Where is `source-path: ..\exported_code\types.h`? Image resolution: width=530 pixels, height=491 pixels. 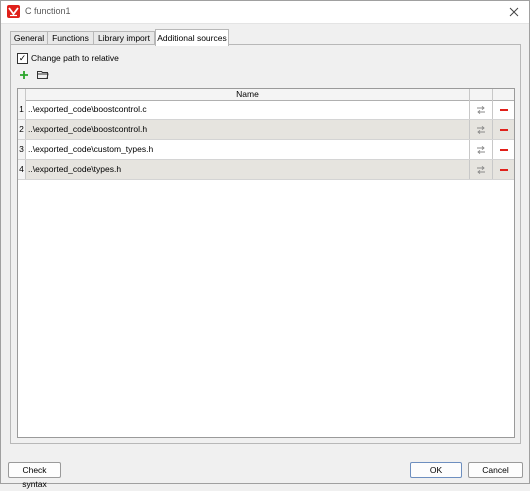 source-path: ..\exported_code\types.h is located at coordinates (248, 169).